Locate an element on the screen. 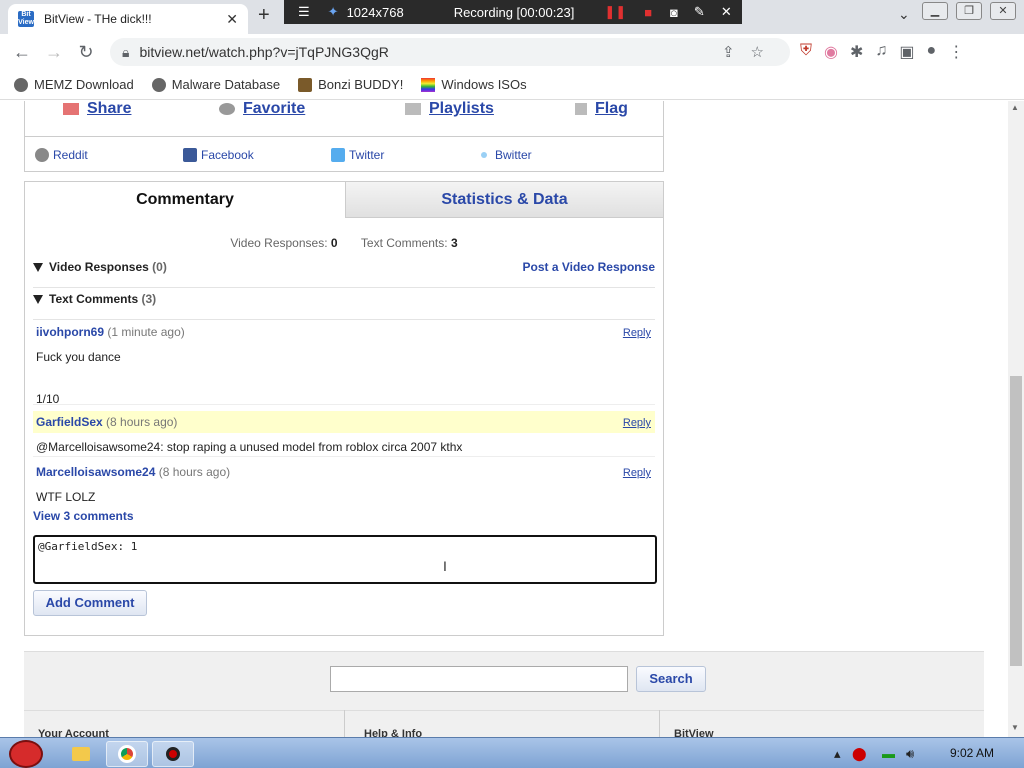 This screenshot has height=768, width=1024. add-comment-button: Add Comment is located at coordinates (90, 603).